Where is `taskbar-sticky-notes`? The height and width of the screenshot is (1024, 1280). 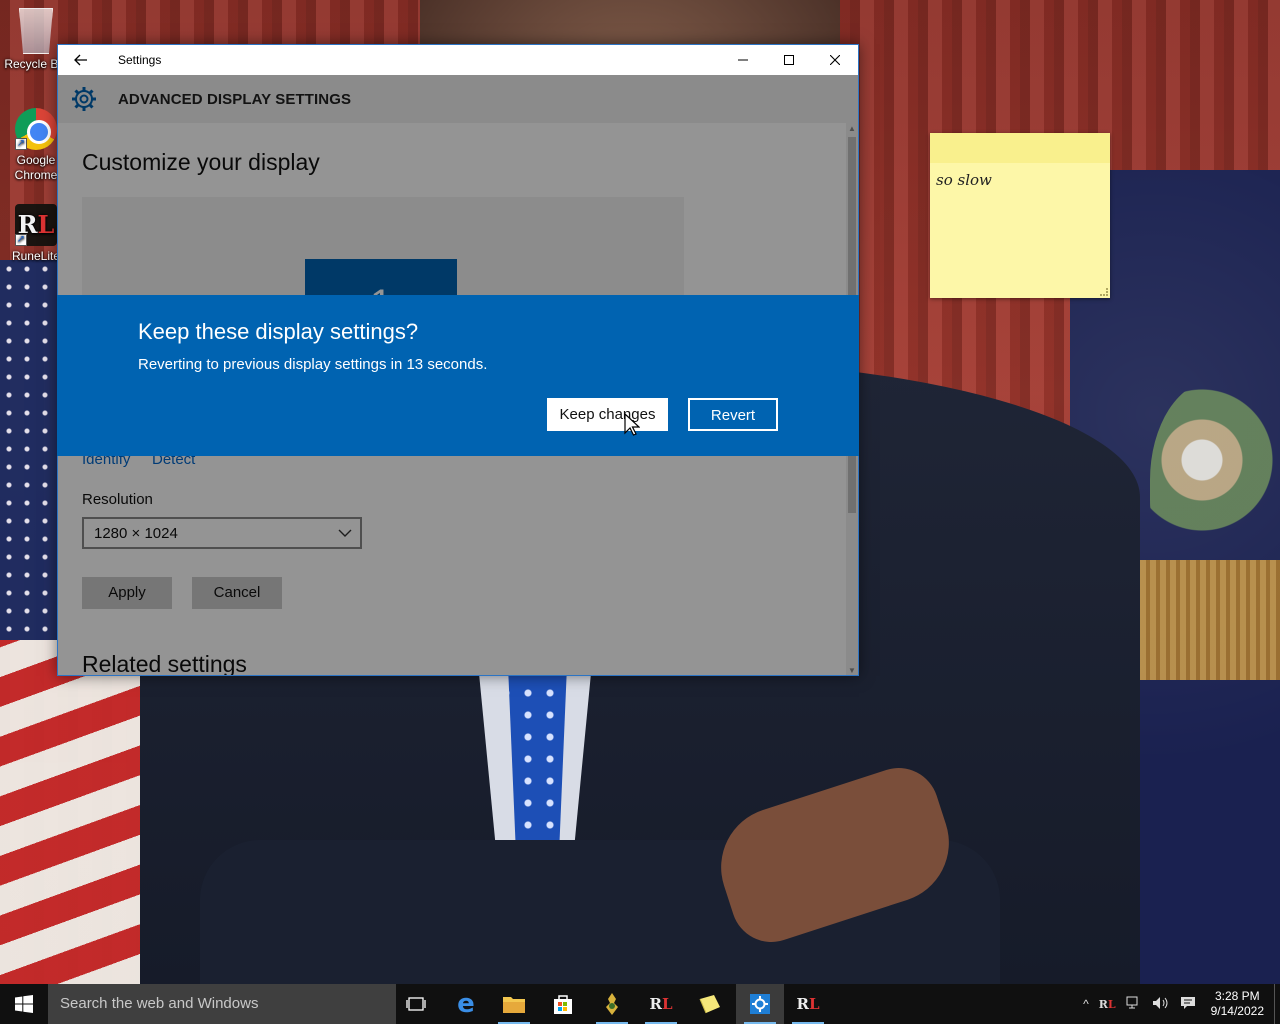 taskbar-sticky-notes is located at coordinates (710, 1004).